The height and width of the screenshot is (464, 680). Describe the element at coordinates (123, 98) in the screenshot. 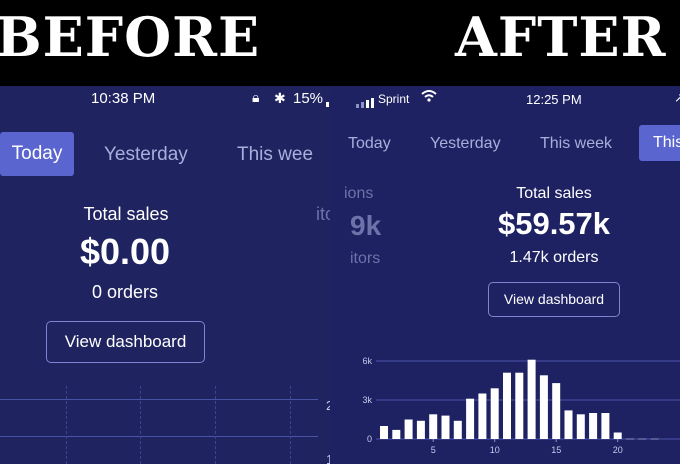

I see `status-time: 10:38 PM` at that location.